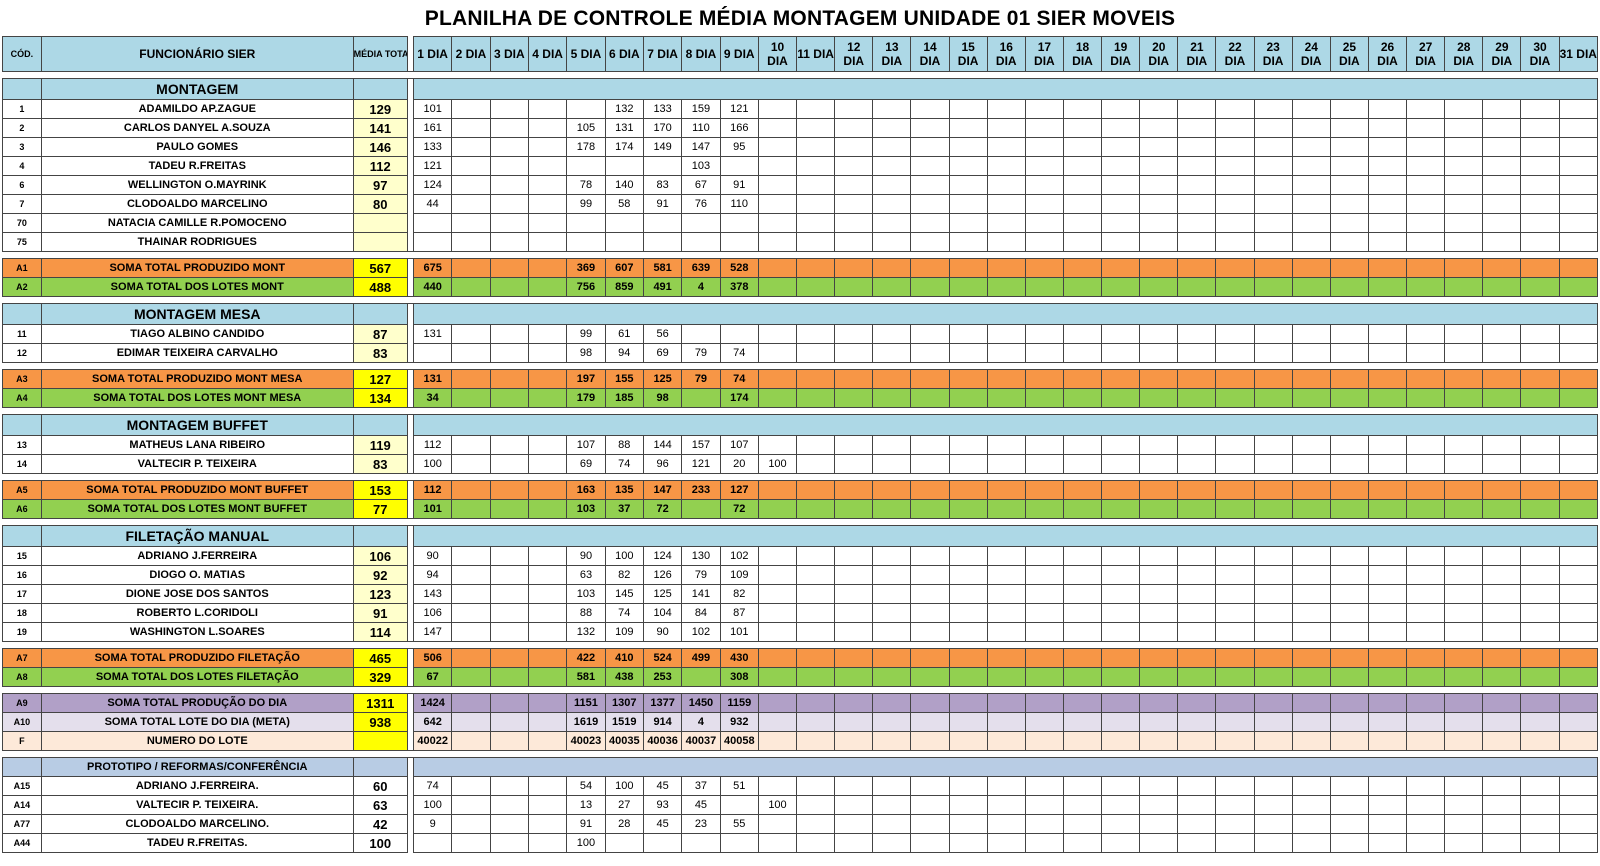 The height and width of the screenshot is (866, 1600). Describe the element at coordinates (816, 490) in the screenshot. I see `day-11-cell` at that location.